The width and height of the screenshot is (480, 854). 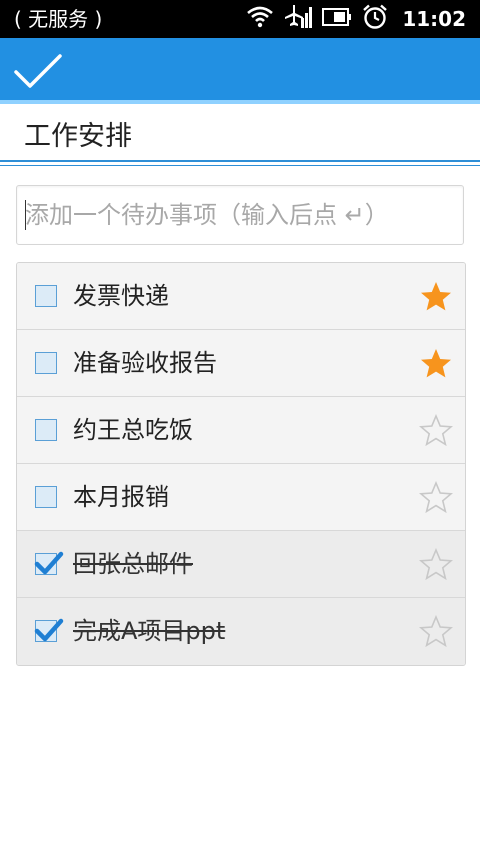 What do you see at coordinates (78, 136) in the screenshot?
I see `page-title: 工作安排` at bounding box center [78, 136].